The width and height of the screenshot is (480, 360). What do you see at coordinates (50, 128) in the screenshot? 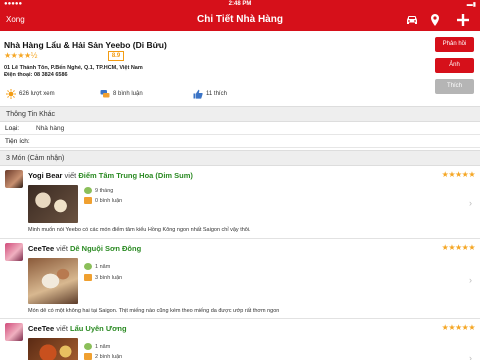
I see `type-value: Nhà hàng` at bounding box center [50, 128].